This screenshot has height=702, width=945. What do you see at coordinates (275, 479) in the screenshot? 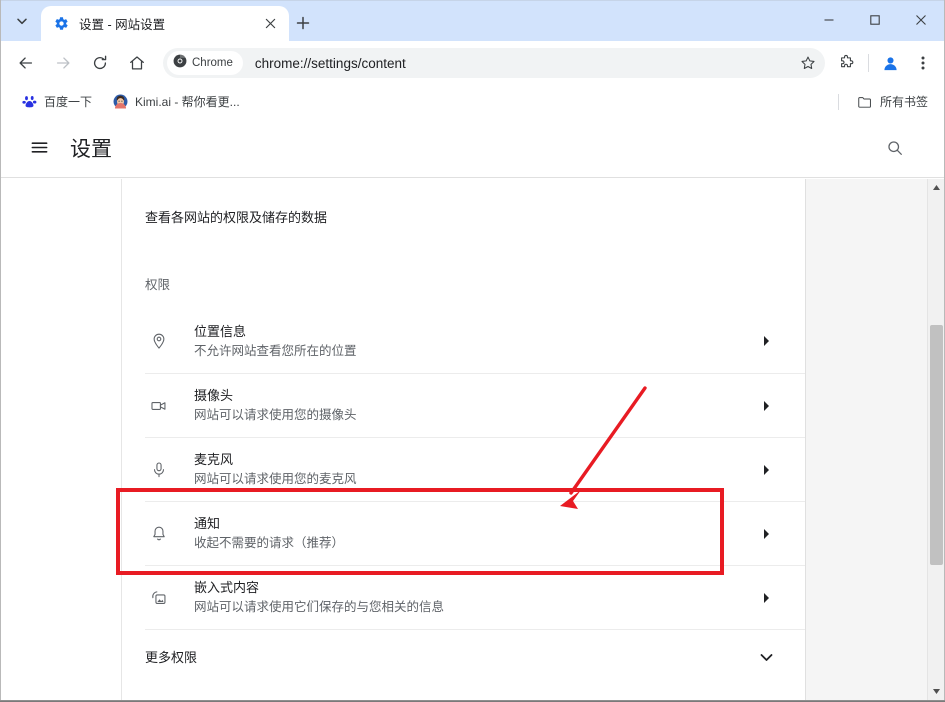
I see `setting-row-subtitle: 网站可以请求使用您的麦克风` at bounding box center [275, 479].